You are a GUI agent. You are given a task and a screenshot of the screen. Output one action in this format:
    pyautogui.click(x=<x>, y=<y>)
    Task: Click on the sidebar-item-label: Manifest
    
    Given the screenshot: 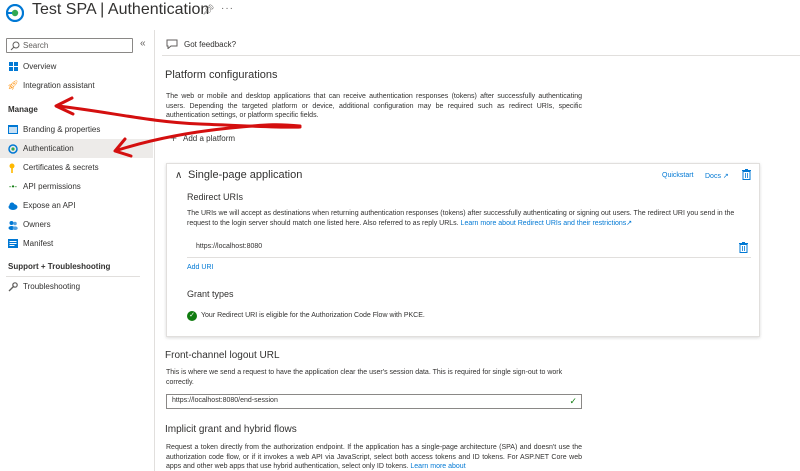 What is the action you would take?
    pyautogui.click(x=38, y=243)
    